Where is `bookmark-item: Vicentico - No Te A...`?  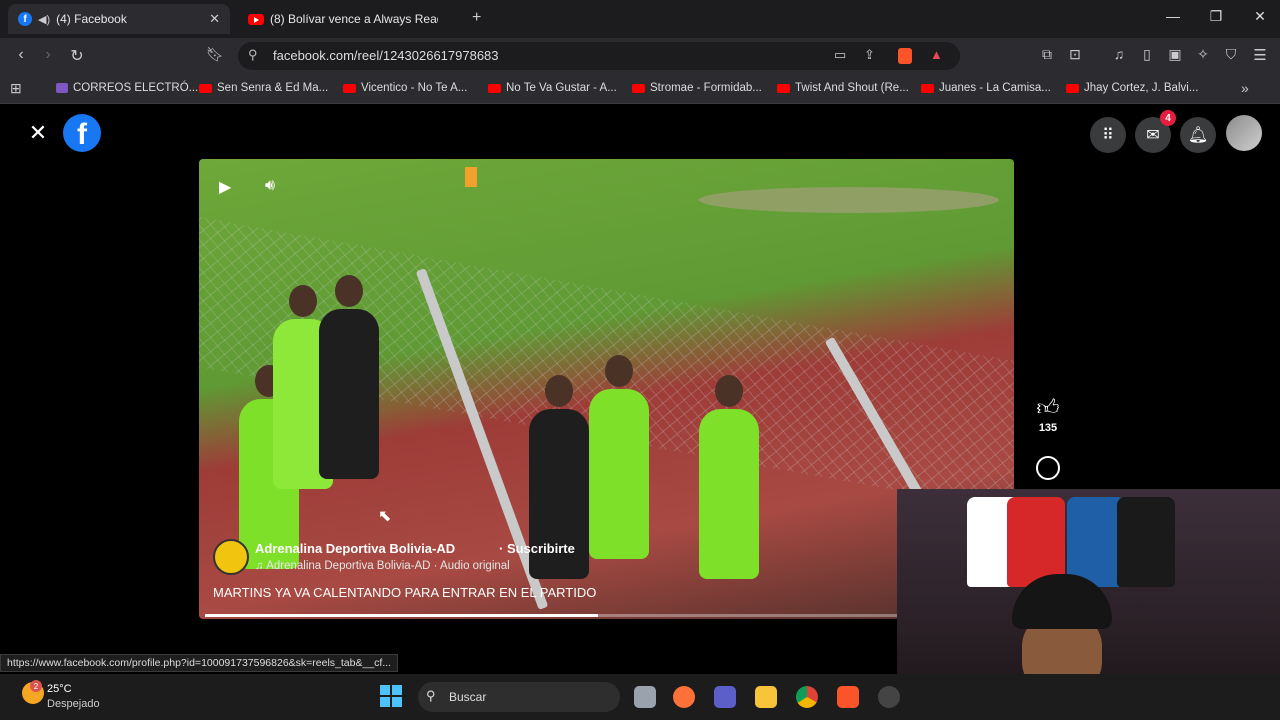 bookmark-item: Vicentico - No Te A... is located at coordinates (405, 88).